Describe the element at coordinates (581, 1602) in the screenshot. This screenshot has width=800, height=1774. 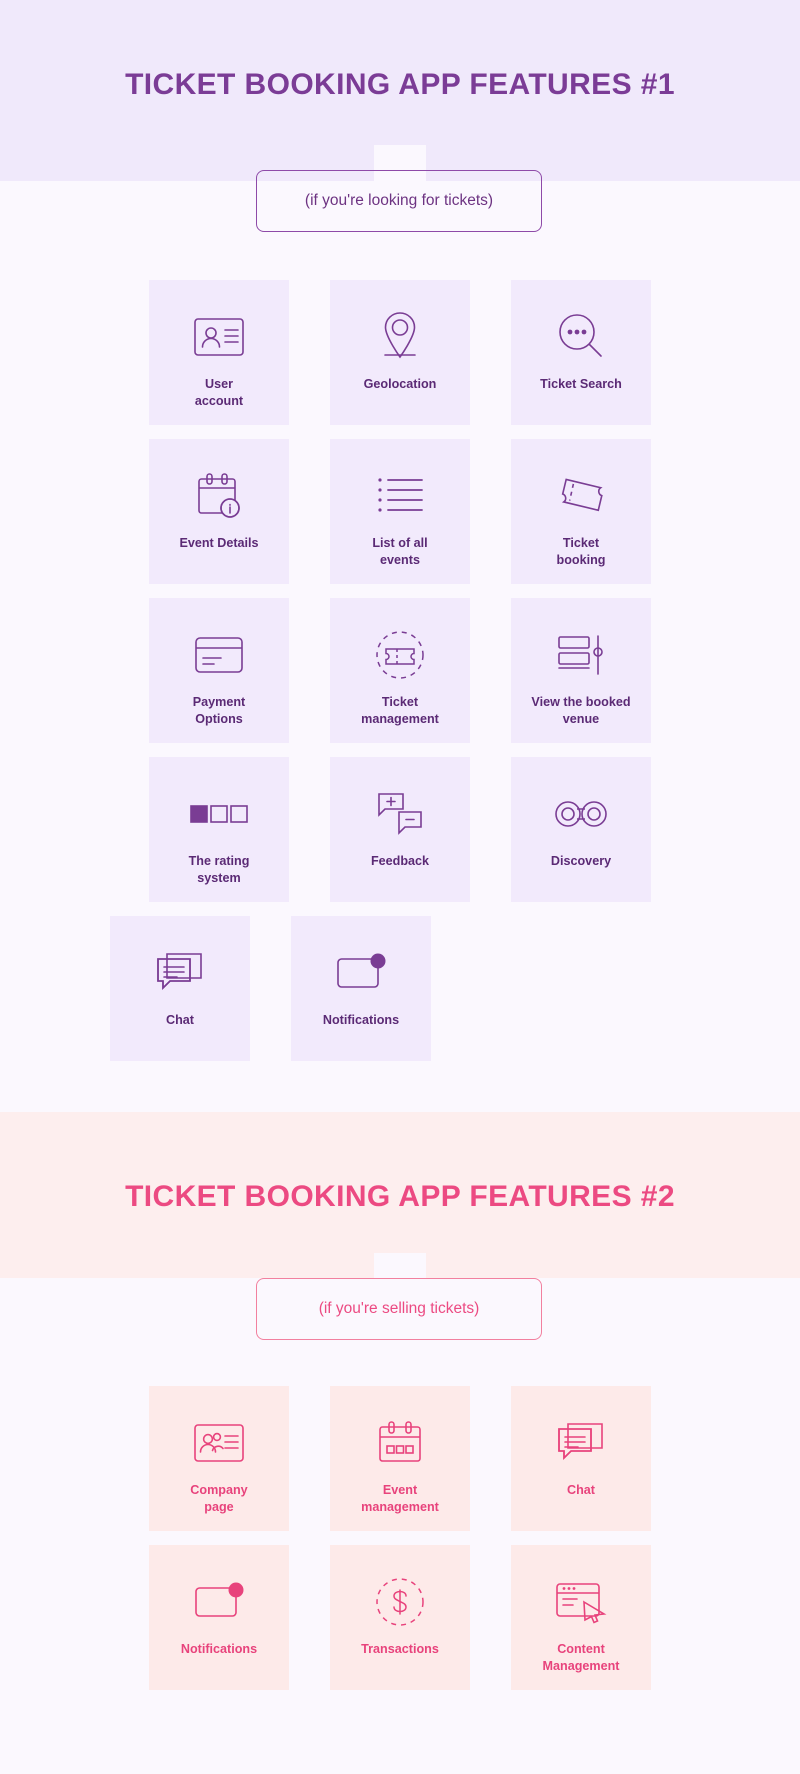
I see `content-management-icon` at that location.